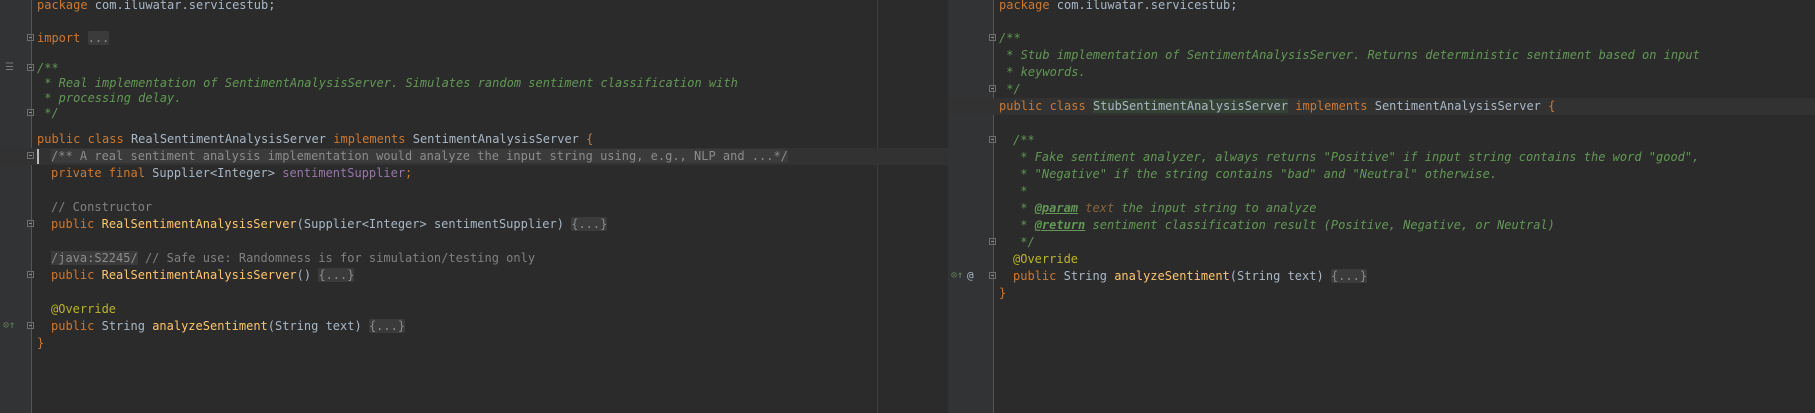 This screenshot has height=413, width=1815. What do you see at coordinates (343, 173) in the screenshot?
I see `field-name: sentimentSupplier` at bounding box center [343, 173].